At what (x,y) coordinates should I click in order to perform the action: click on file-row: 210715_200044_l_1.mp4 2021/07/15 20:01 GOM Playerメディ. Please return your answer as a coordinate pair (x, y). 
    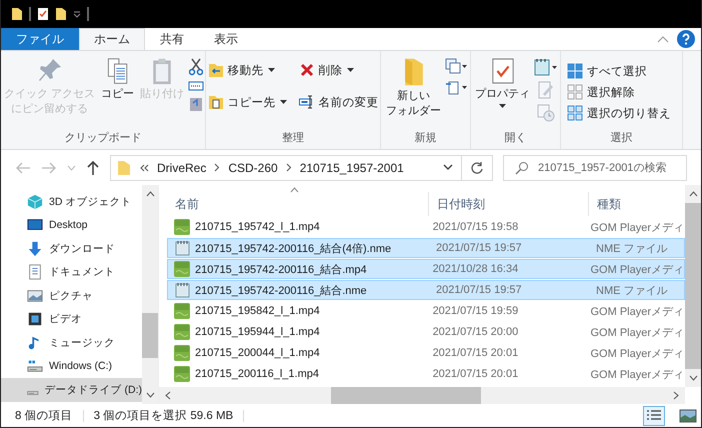
    Looking at the image, I should click on (426, 353).